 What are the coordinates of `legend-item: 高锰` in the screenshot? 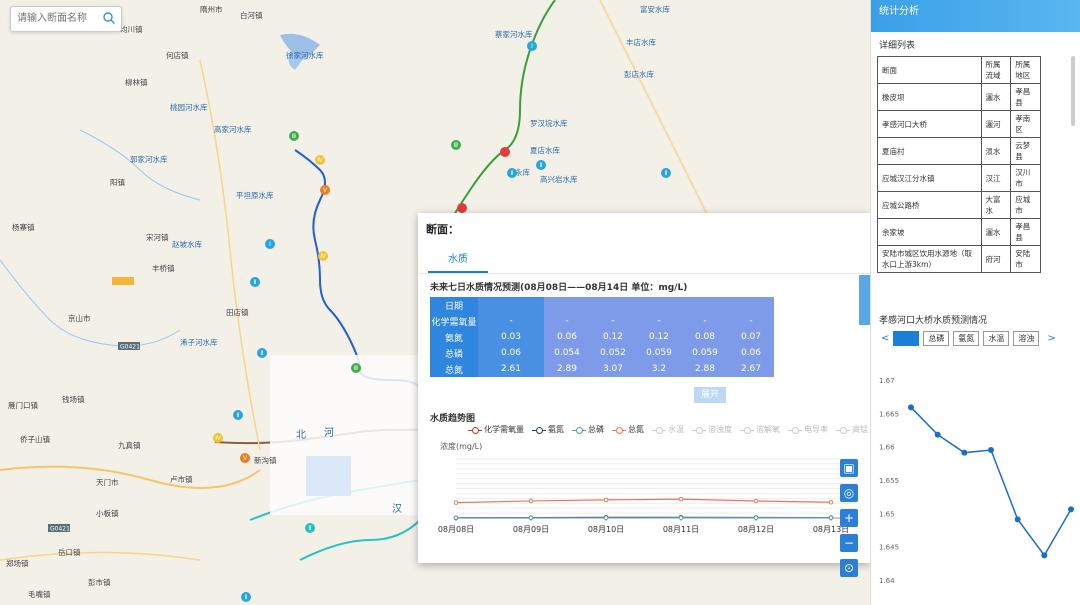 It's located at (852, 429).